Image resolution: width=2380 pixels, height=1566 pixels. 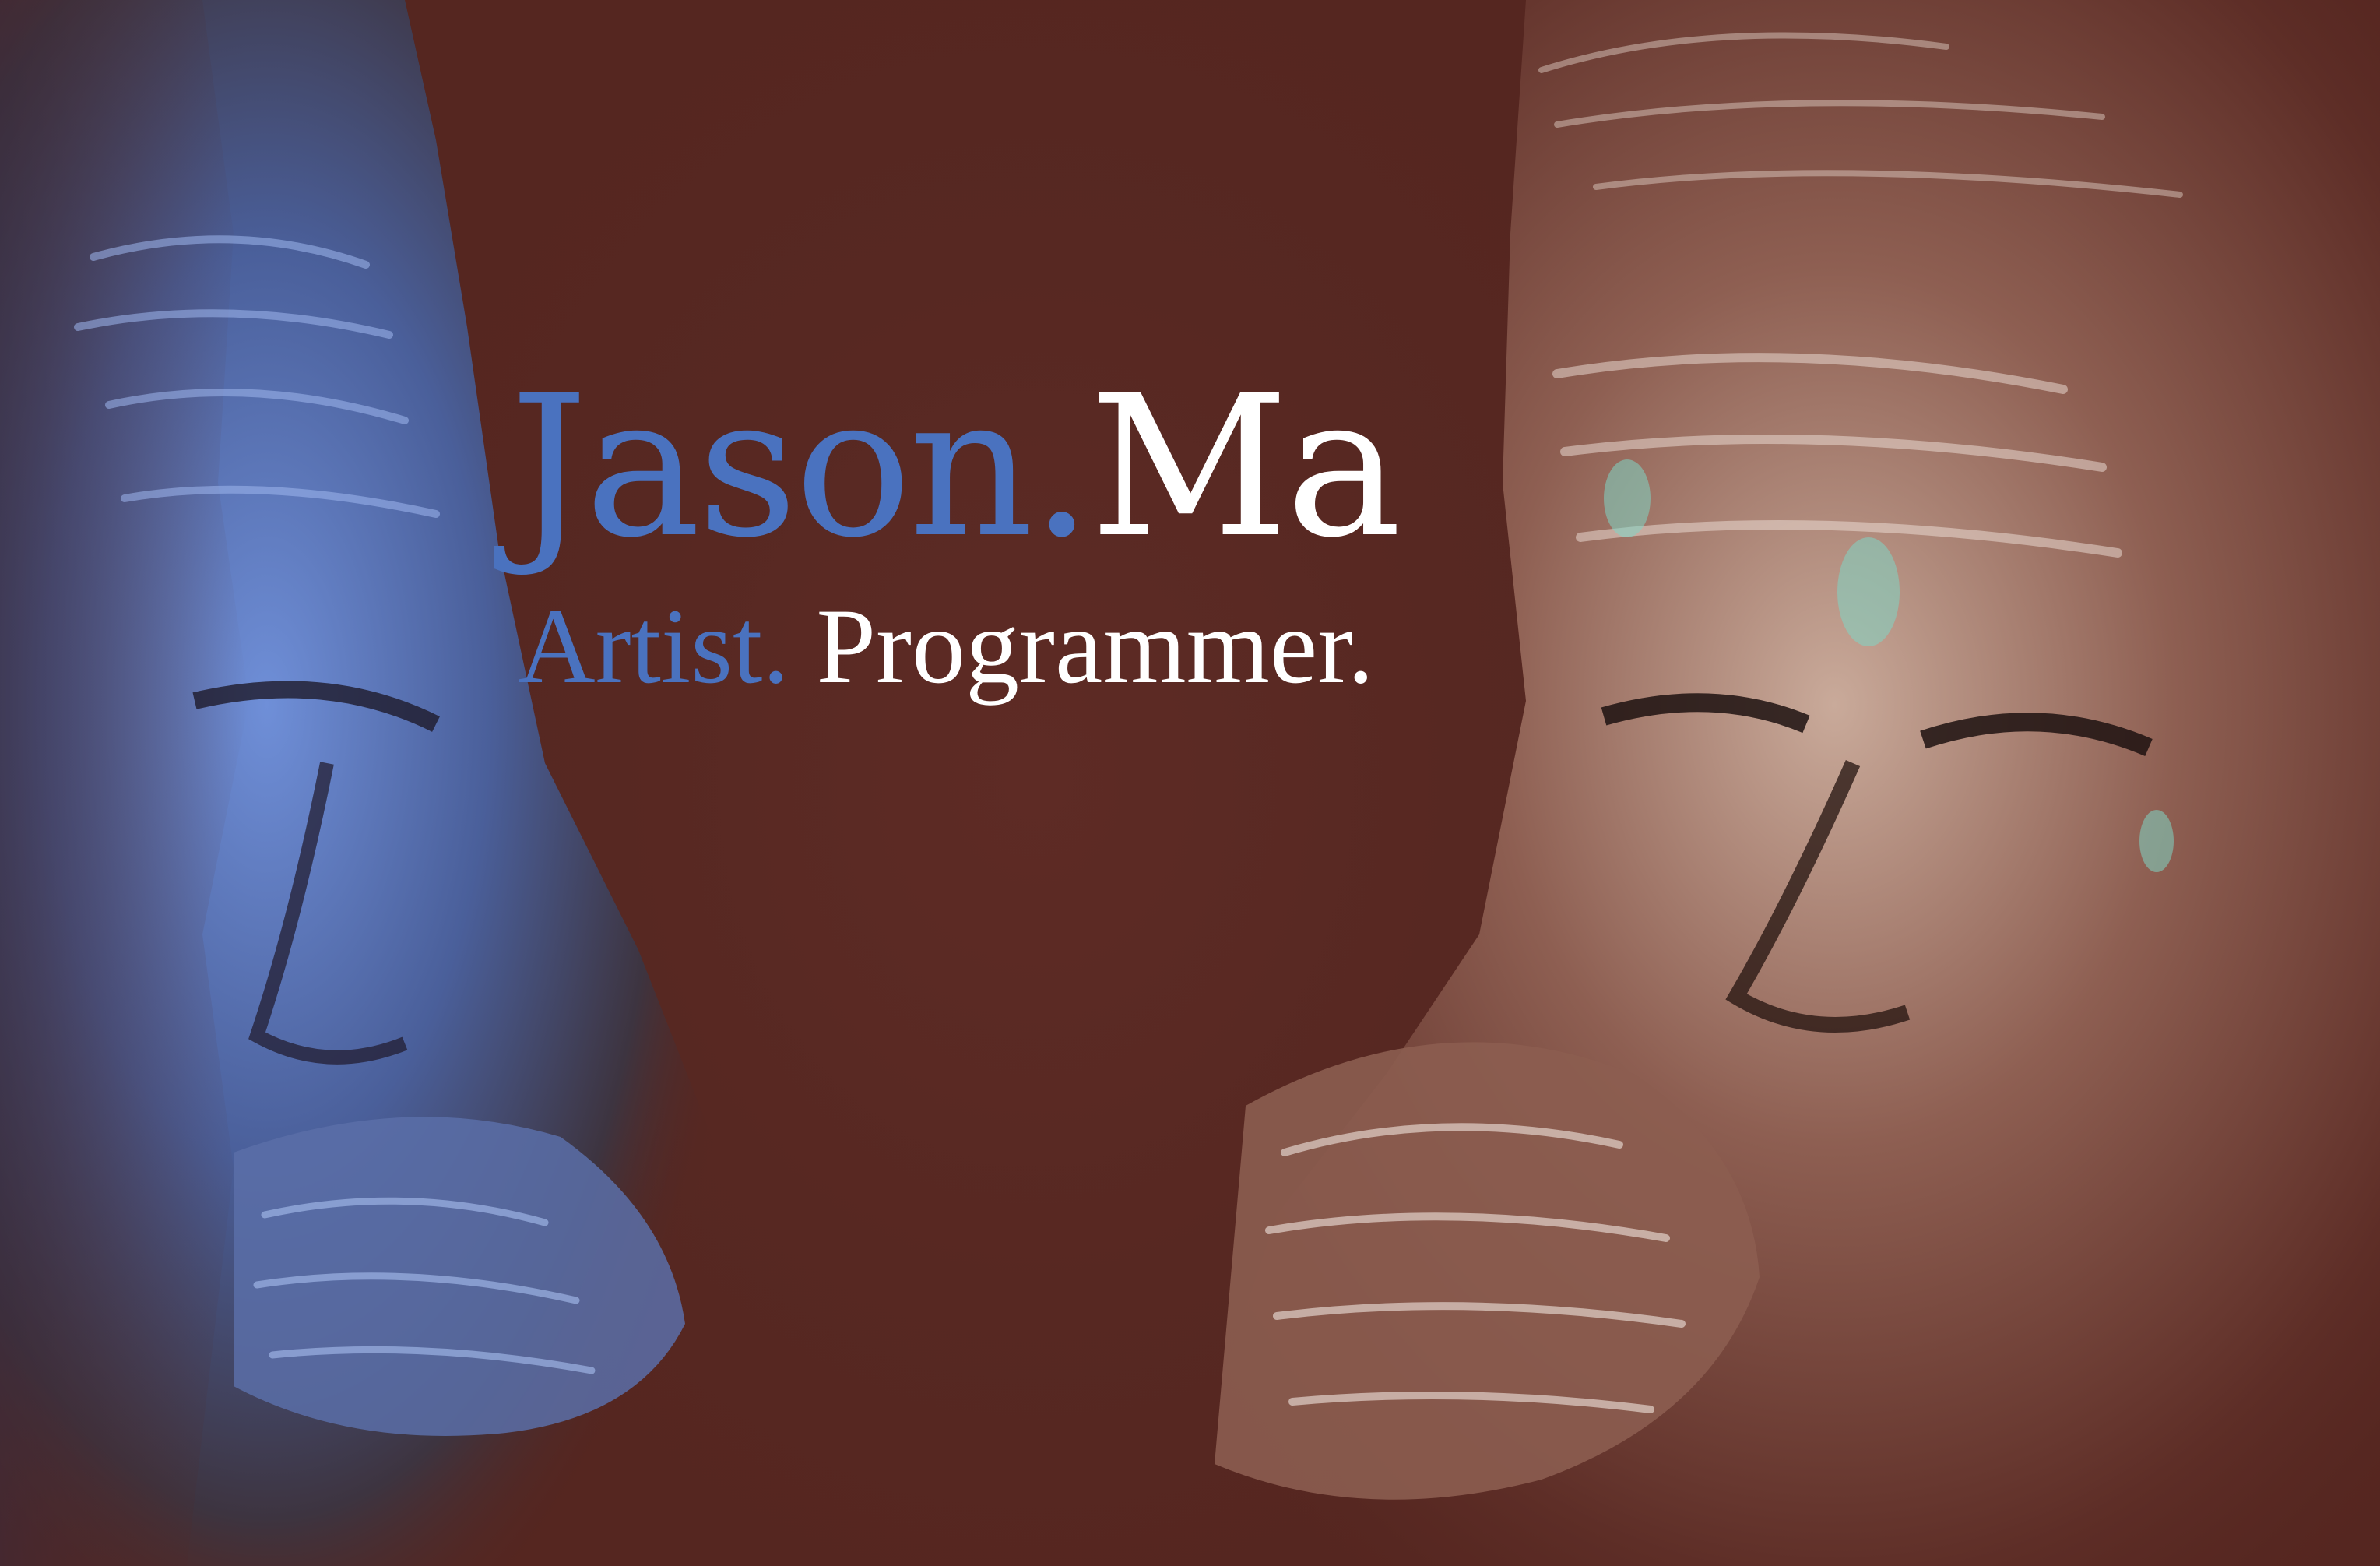 I want to click on site-title: Jason.Ma, so click(x=956, y=467).